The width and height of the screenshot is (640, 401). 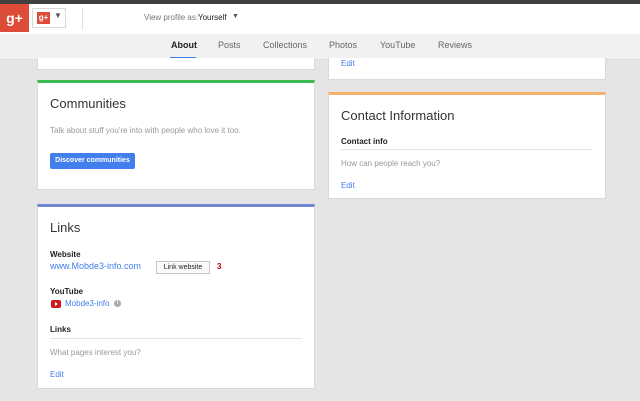 What do you see at coordinates (56, 304) in the screenshot?
I see `youtube-icon` at bounding box center [56, 304].